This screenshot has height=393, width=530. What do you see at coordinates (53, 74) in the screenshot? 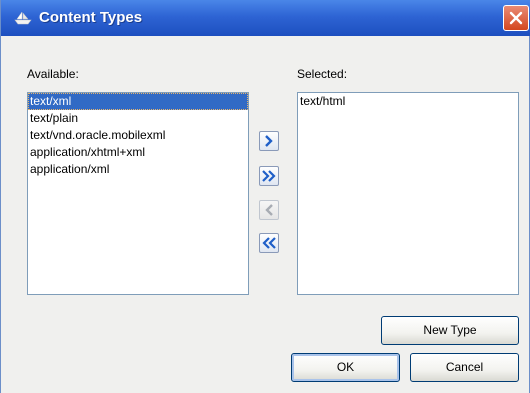
I see `available-label: Available:` at bounding box center [53, 74].